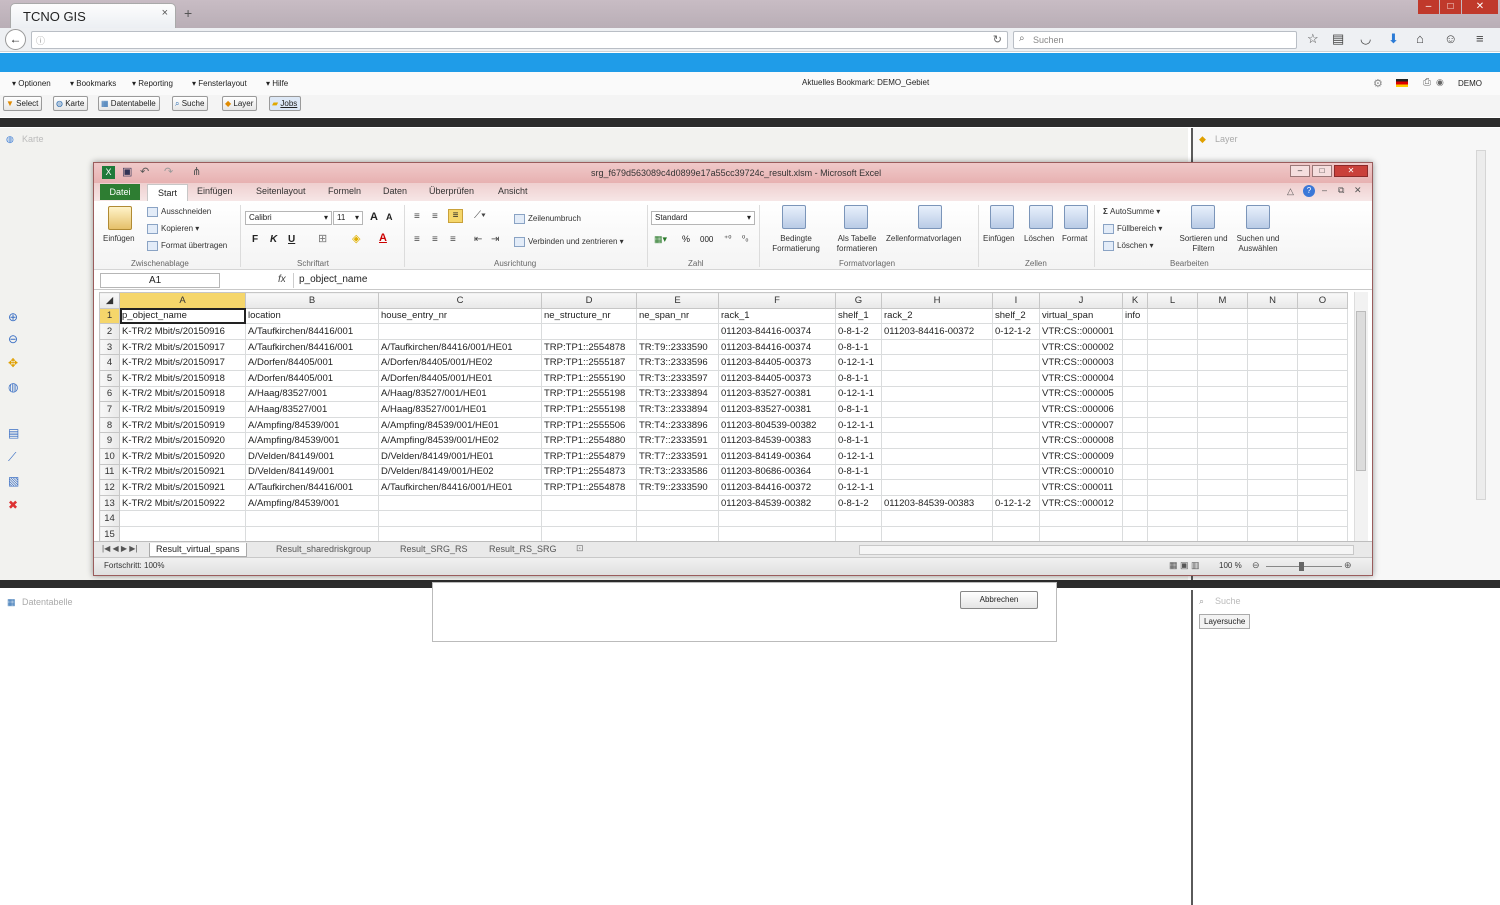 The height and width of the screenshot is (905, 1500). Describe the element at coordinates (460, 362) in the screenshot. I see `cell: A/Dorfen/84405/001/HE02` at that location.